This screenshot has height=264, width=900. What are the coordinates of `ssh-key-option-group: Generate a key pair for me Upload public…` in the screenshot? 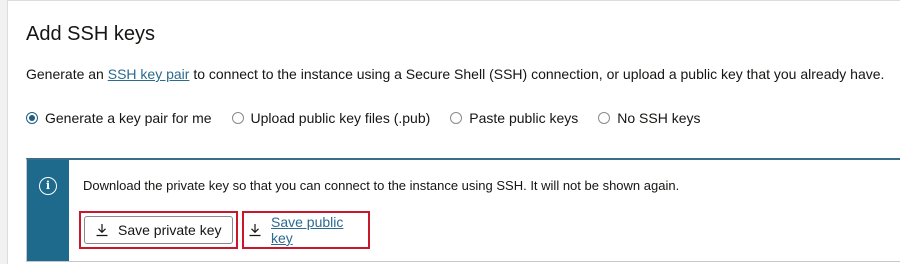 It's located at (373, 118).